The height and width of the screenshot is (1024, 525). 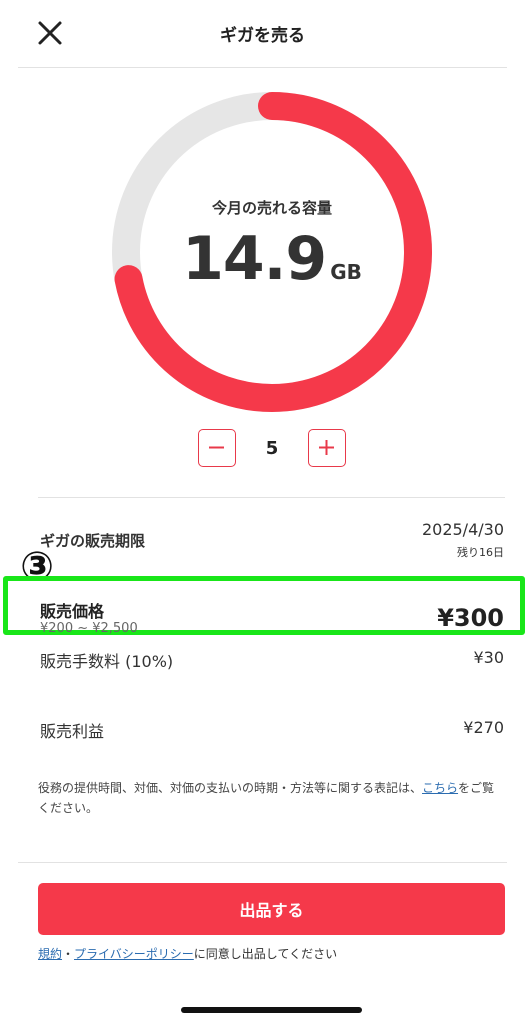 What do you see at coordinates (72, 731) in the screenshot?
I see `profit-label: 販売利益` at bounding box center [72, 731].